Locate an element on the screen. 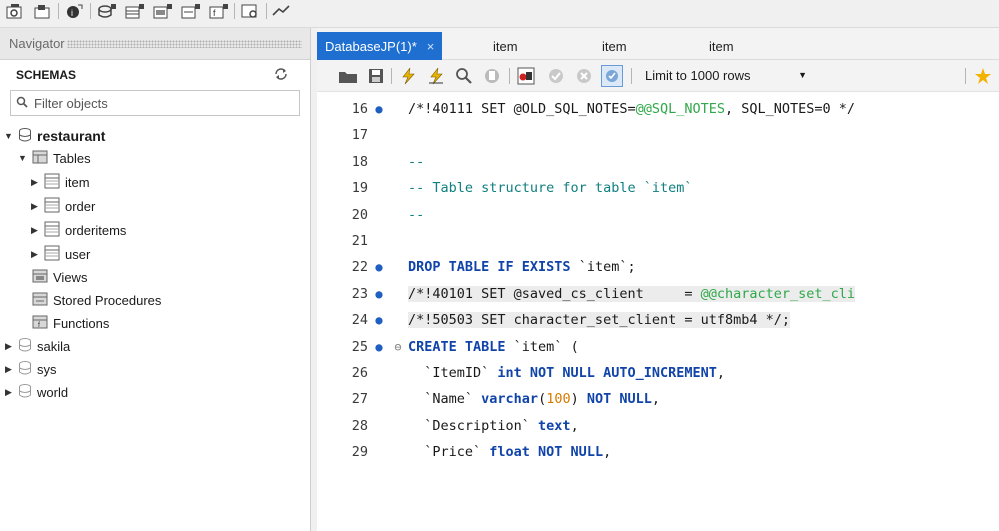 The image size is (999, 531). code-token: /*!40101 SET @saved_cs_client = is located at coordinates (554, 293).